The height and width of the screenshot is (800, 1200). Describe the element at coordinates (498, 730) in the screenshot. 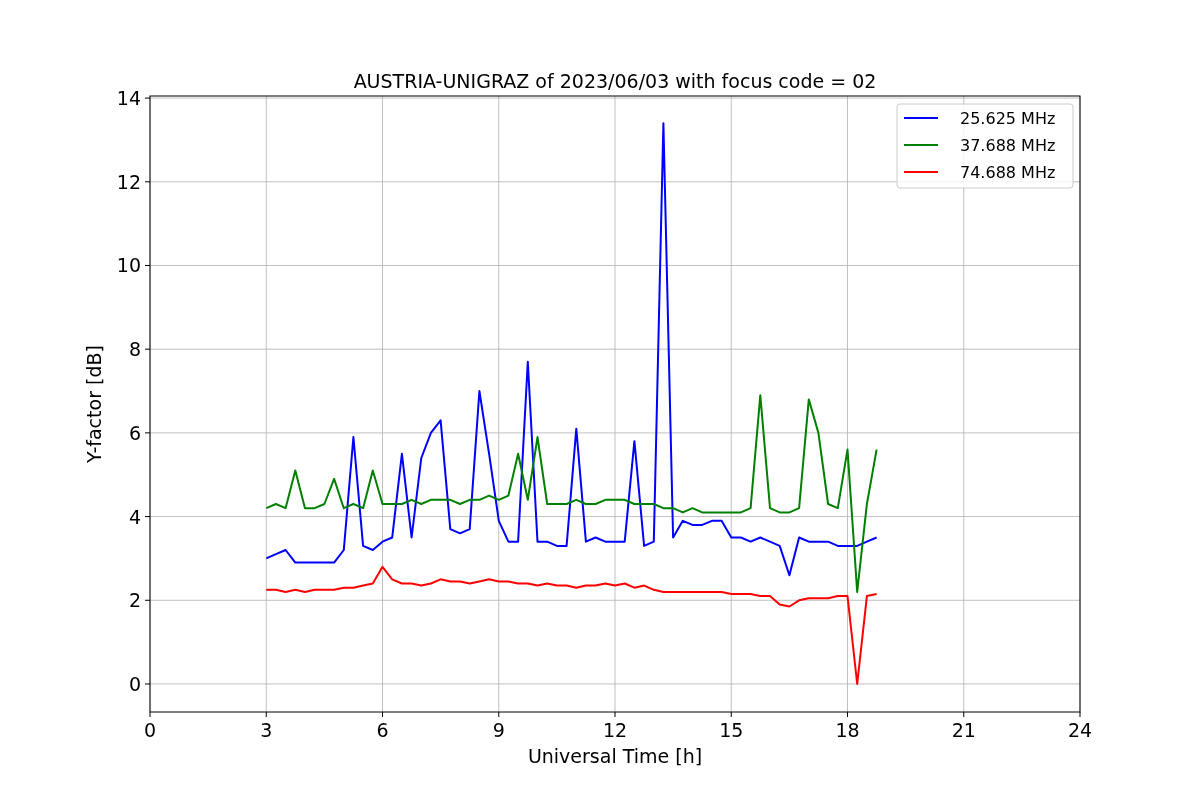

I see `tick-label: 9` at that location.